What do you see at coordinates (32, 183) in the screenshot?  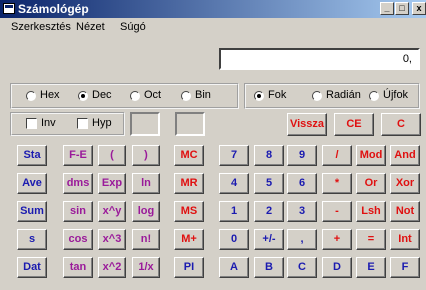 I see `ave-button: Ave` at bounding box center [32, 183].